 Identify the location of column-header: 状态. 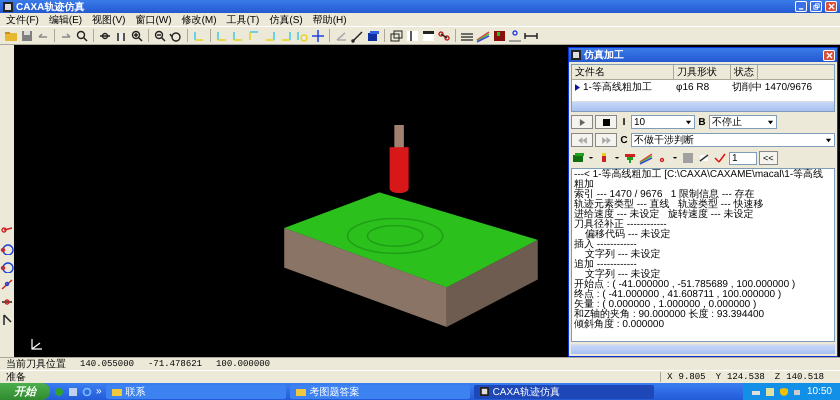
(744, 72).